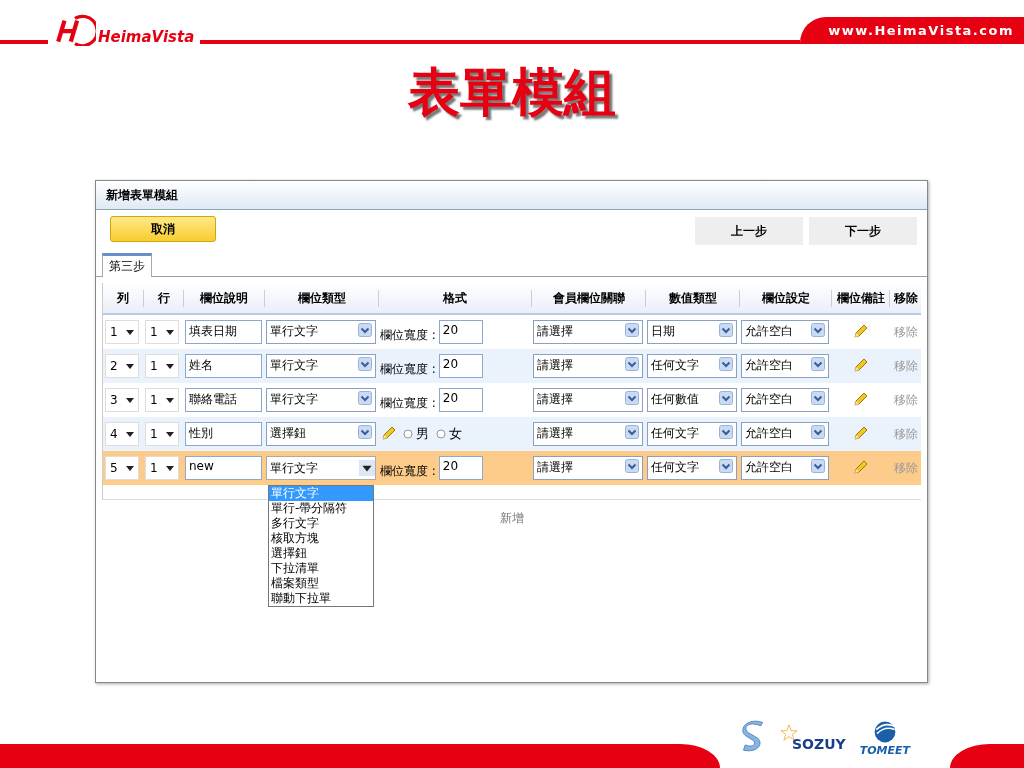 Image resolution: width=1024 pixels, height=768 pixels. Describe the element at coordinates (692, 332) in the screenshot. I see `value-type-select: 日期` at that location.